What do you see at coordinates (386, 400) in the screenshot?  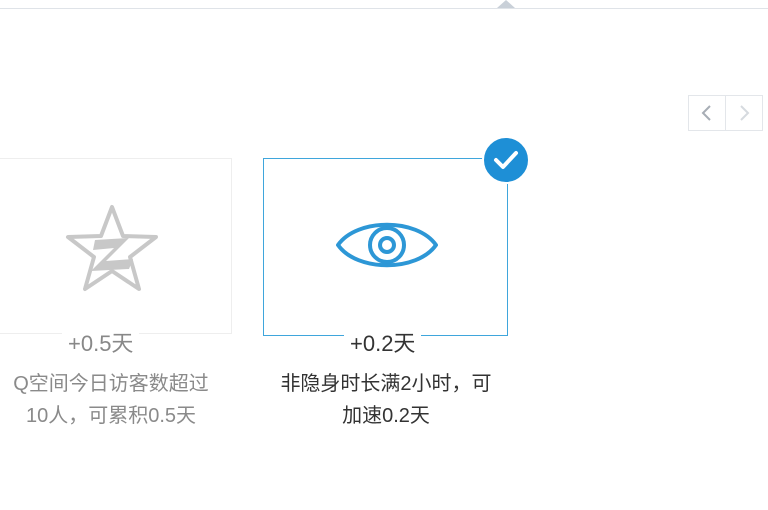 I see `online-description: 非隐身时长满2小时，可 加速0.2天` at bounding box center [386, 400].